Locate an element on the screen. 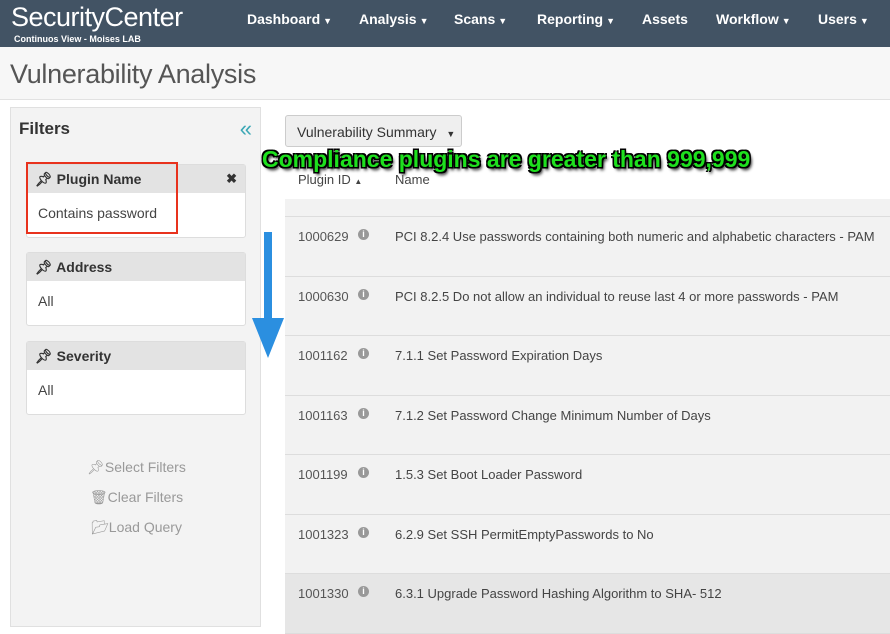  nav-label: Analysis is located at coordinates (388, 19).